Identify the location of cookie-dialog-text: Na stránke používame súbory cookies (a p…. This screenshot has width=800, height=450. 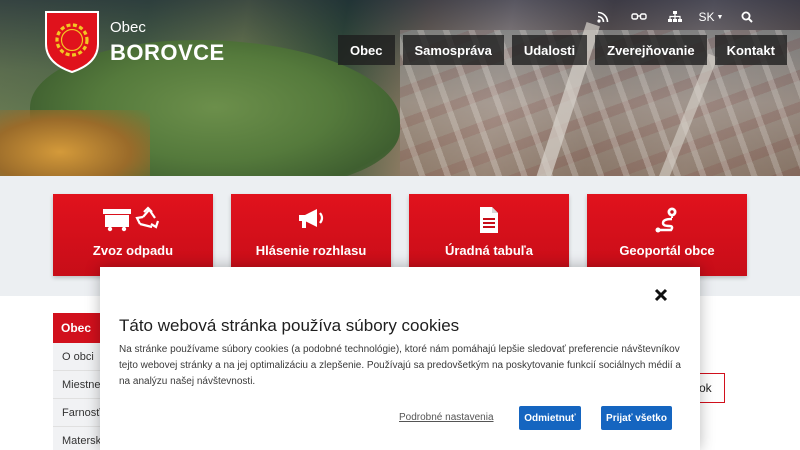
(400, 365).